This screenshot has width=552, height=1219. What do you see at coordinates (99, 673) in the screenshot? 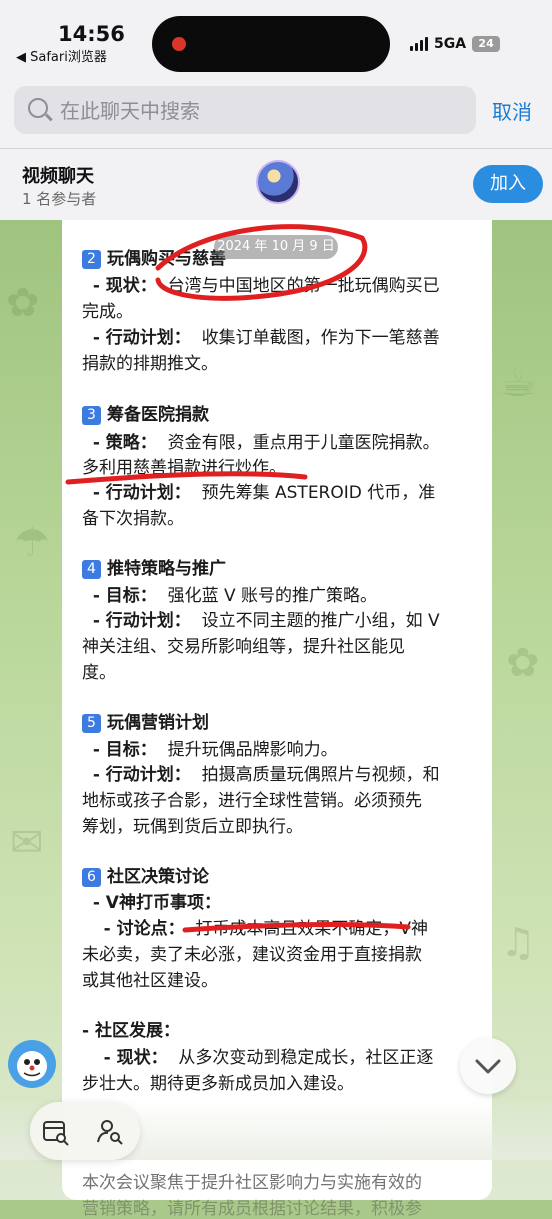
I see `message-line: 度。` at bounding box center [99, 673].